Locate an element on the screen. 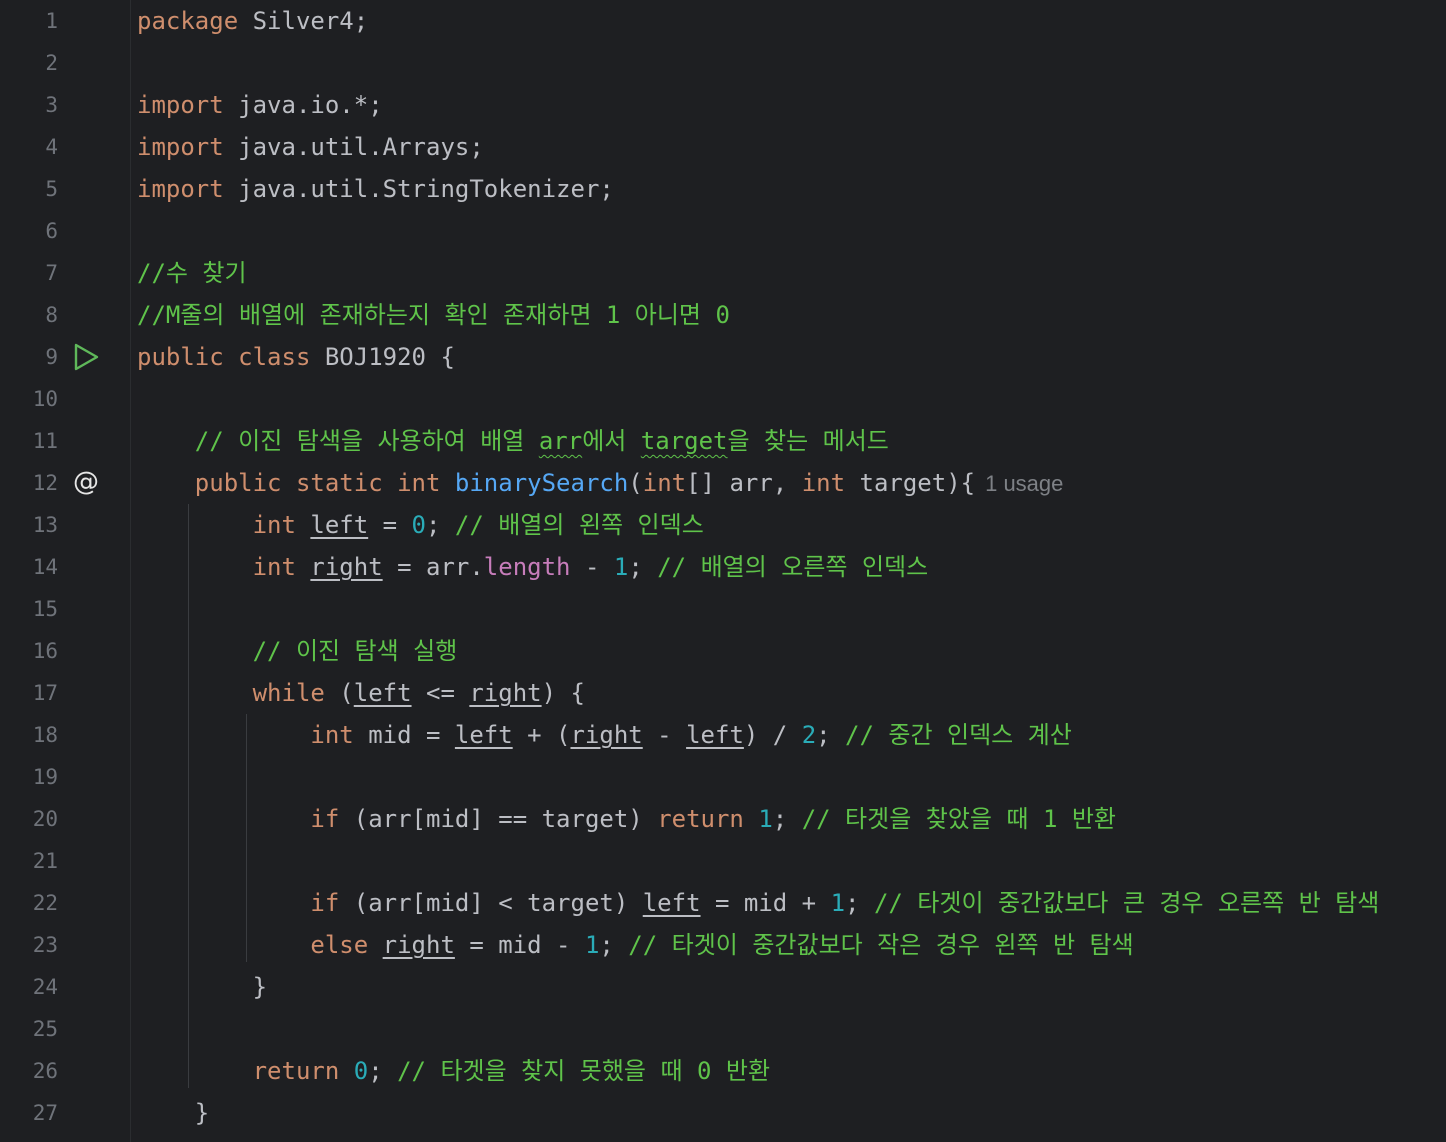 This screenshot has width=1446, height=1142. code-token: //수 찾기 is located at coordinates (192, 273).